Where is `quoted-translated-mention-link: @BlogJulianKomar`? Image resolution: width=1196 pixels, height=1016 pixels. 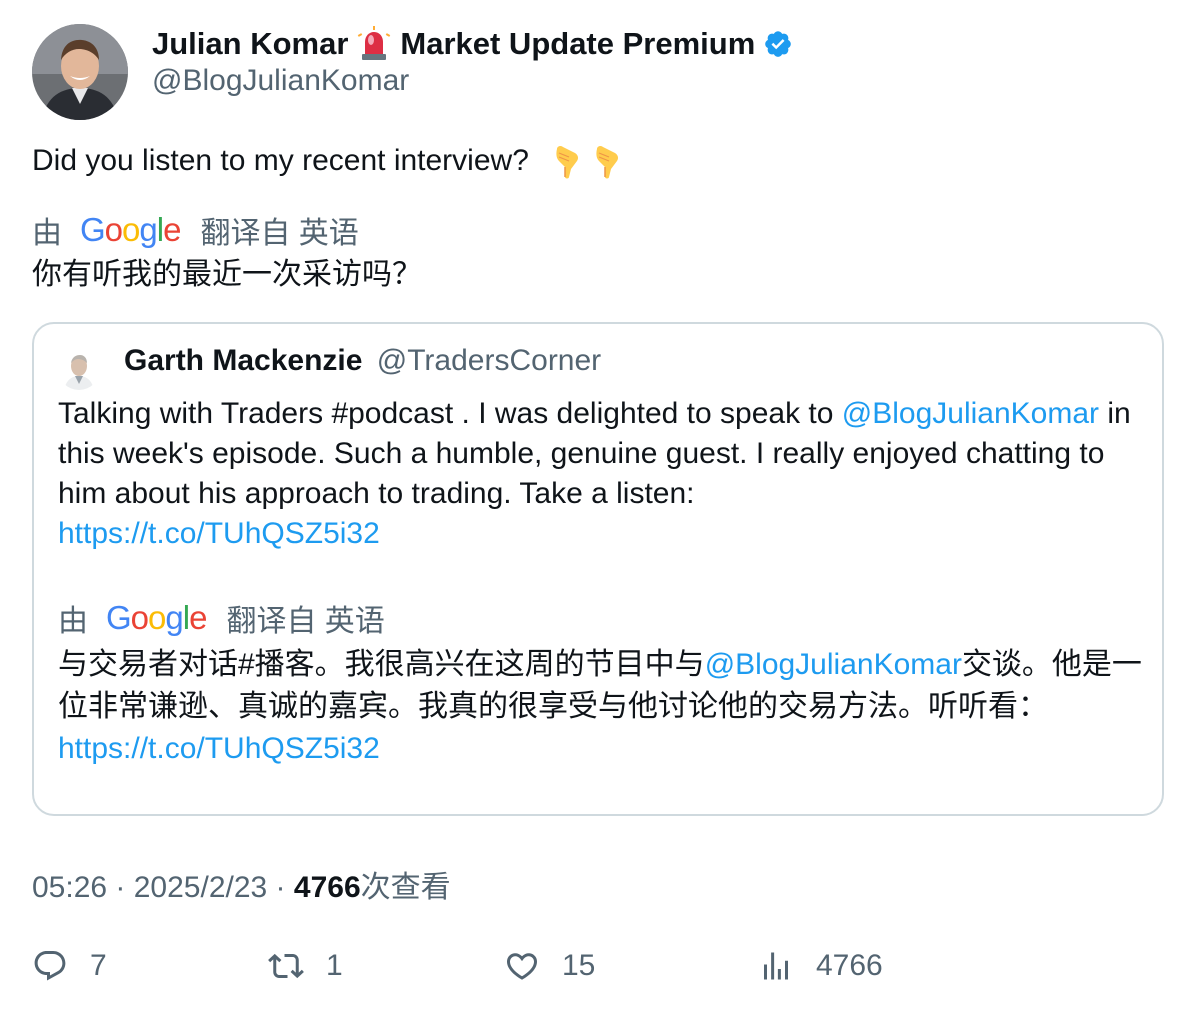 quoted-translated-mention-link: @BlogJulianKomar is located at coordinates (833, 664).